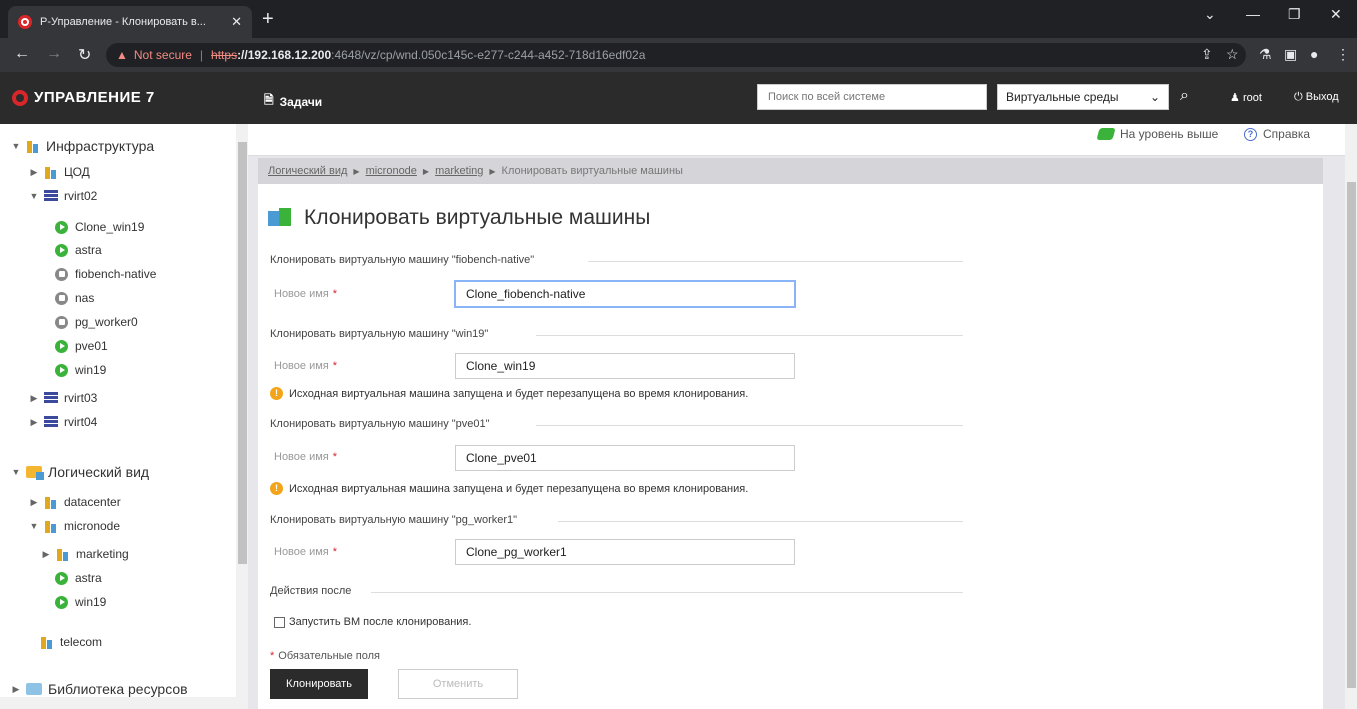  Describe the element at coordinates (1184, 96) in the screenshot. I see `search-icon: ⌕` at that location.